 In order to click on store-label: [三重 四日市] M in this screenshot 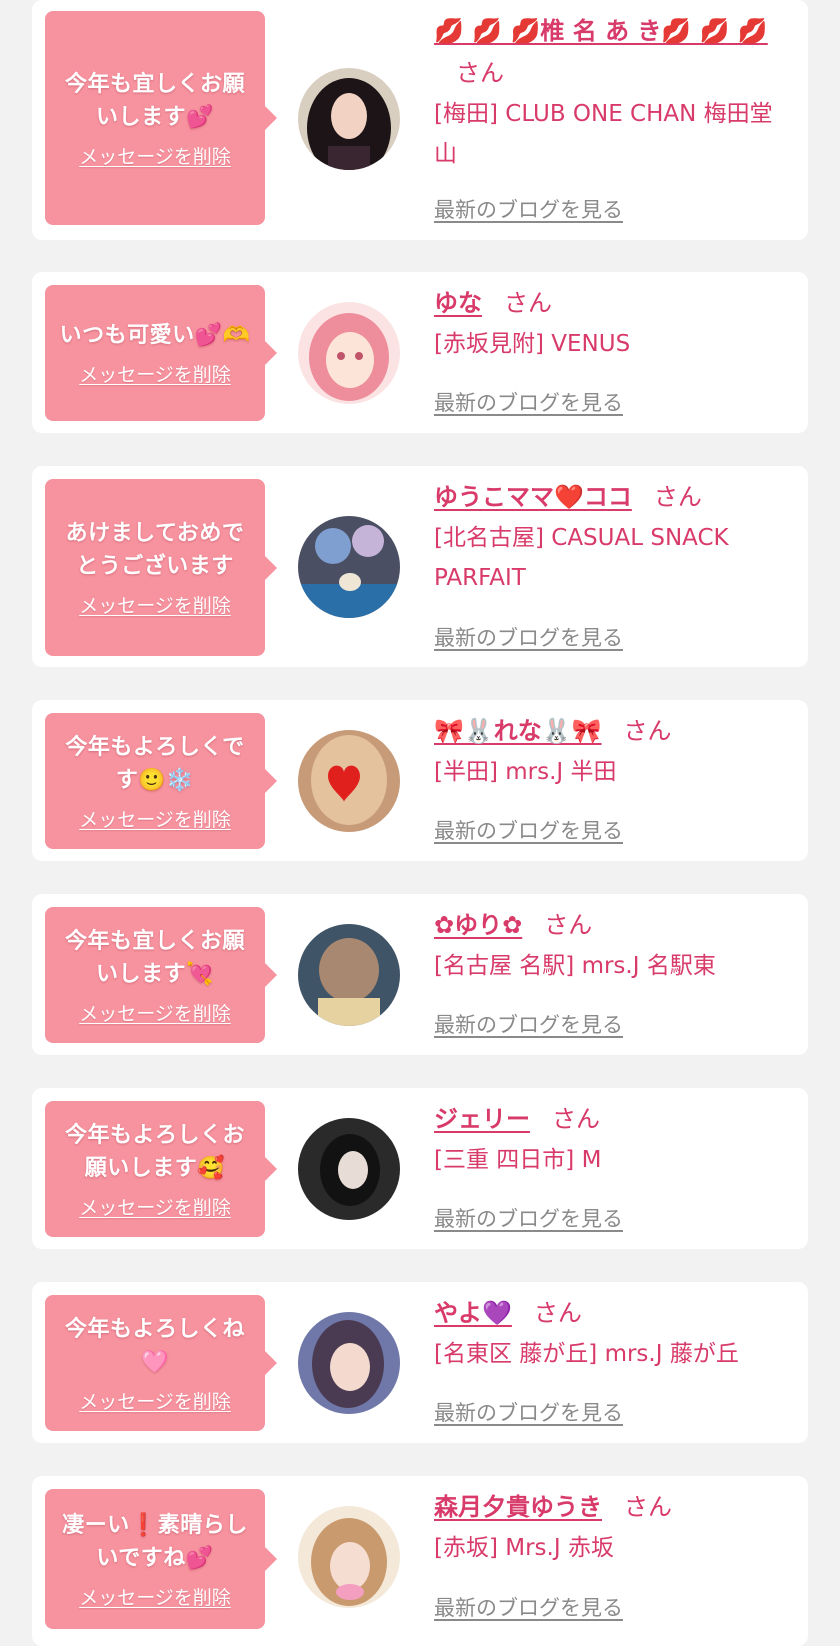, I will do `click(518, 1160)`.